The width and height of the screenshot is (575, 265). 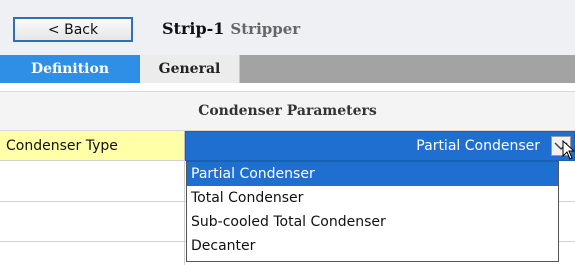 I want to click on option-decanter: Decanter, so click(x=372, y=246).